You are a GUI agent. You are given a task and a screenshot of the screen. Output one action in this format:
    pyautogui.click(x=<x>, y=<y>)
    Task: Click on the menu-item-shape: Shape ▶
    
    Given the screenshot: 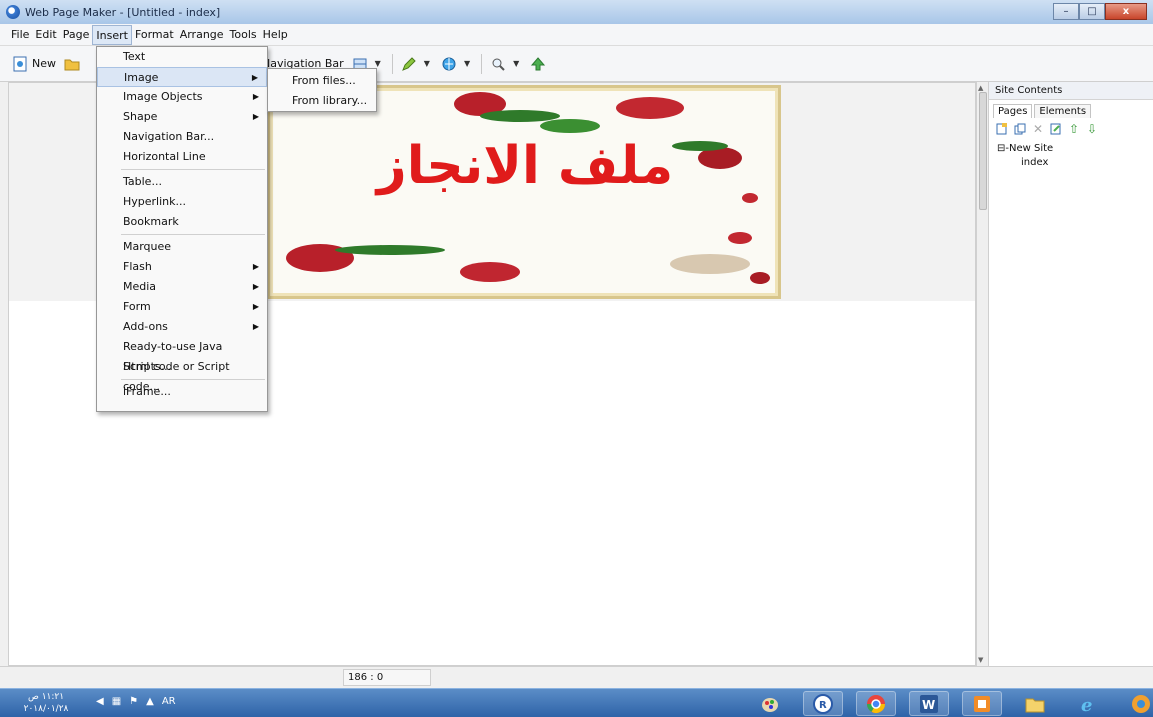 What is the action you would take?
    pyautogui.click(x=182, y=117)
    